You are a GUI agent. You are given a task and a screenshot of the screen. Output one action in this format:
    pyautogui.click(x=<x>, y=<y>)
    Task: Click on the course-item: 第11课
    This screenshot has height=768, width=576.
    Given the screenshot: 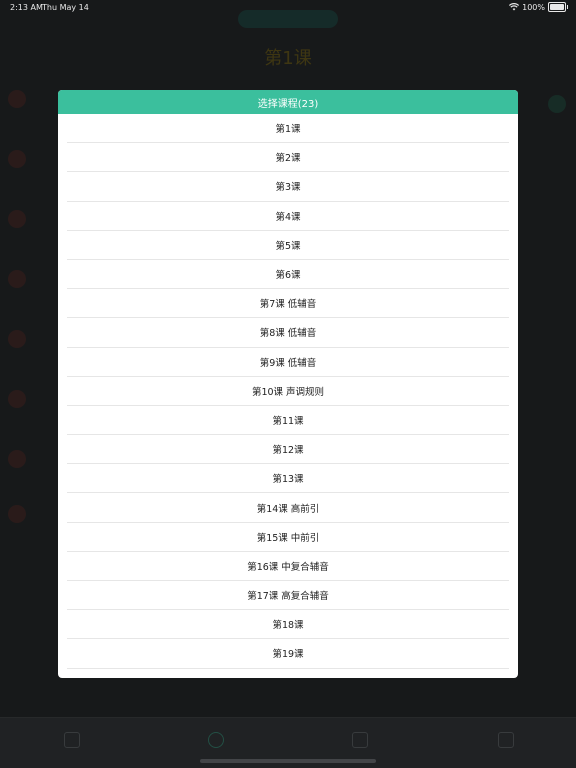 What is the action you would take?
    pyautogui.click(x=288, y=421)
    